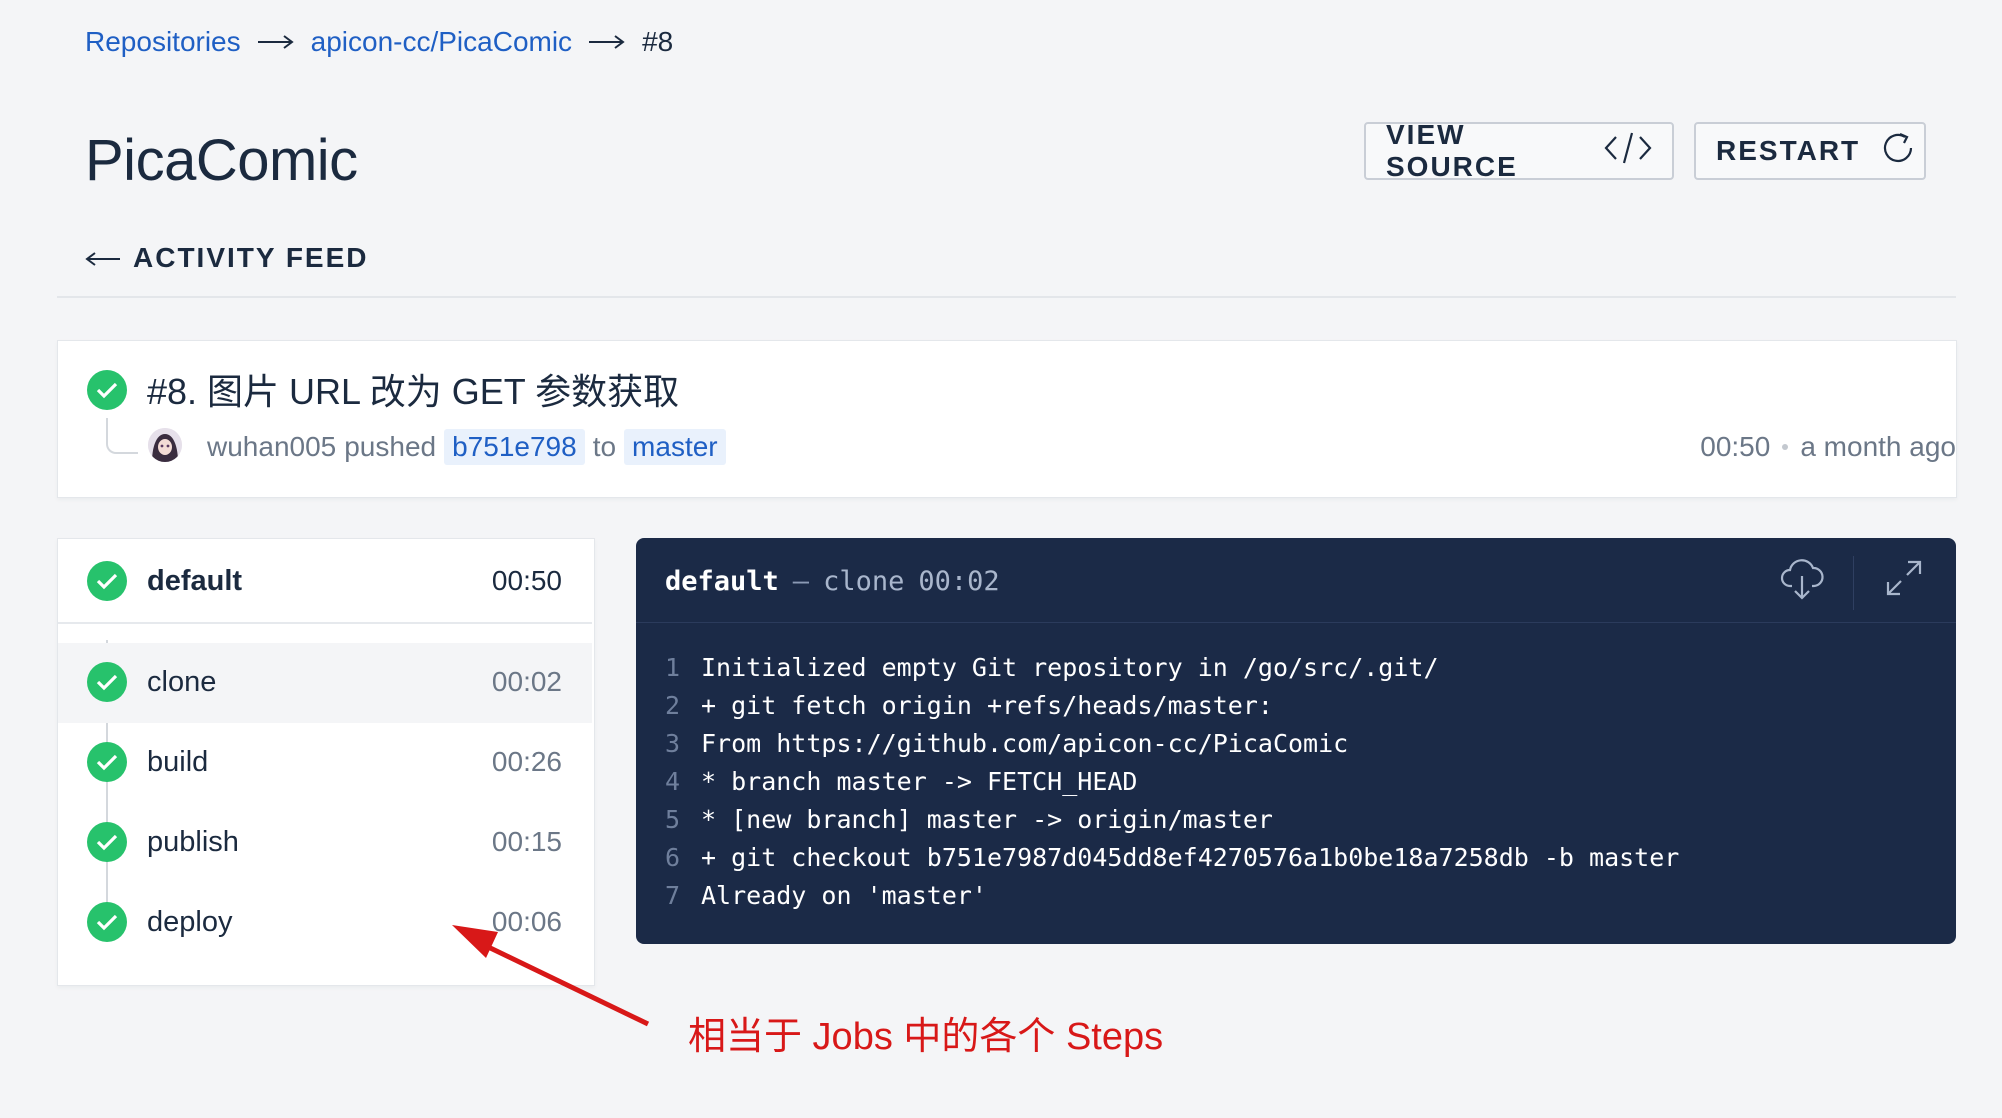 The height and width of the screenshot is (1118, 2002). Describe the element at coordinates (122, 436) in the screenshot. I see `tree-connector` at that location.